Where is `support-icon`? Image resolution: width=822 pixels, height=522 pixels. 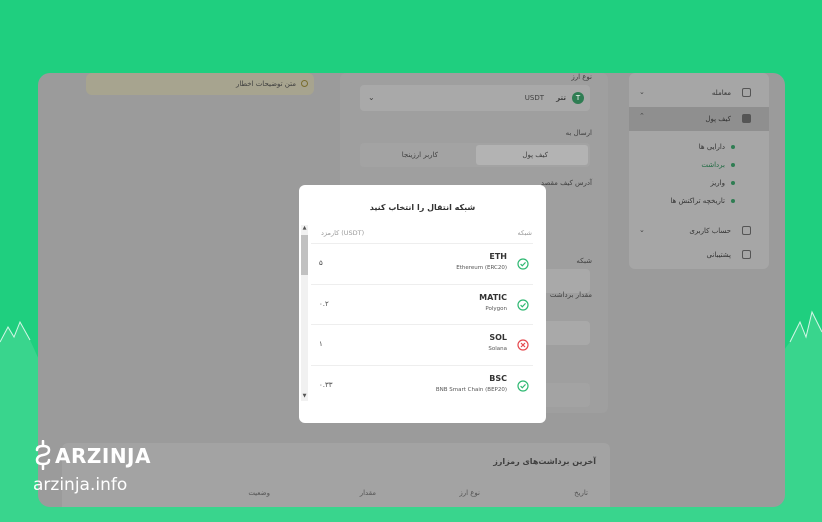
support-icon is located at coordinates (746, 254).